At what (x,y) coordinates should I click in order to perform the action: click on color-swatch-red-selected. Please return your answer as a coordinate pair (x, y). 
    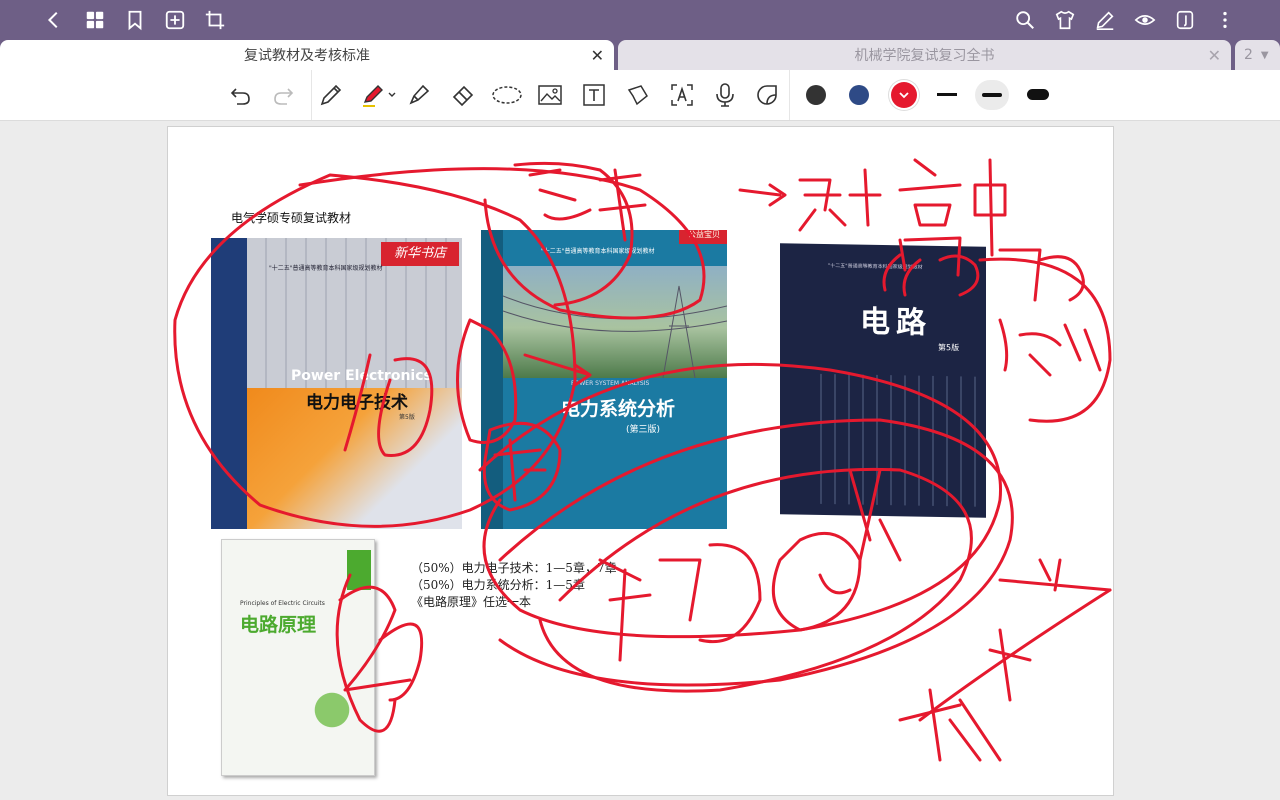
    Looking at the image, I should click on (904, 95).